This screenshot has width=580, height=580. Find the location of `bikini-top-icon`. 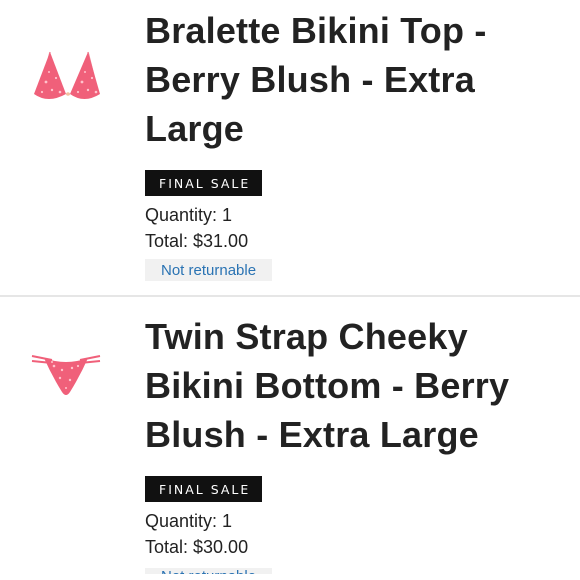

bikini-top-icon is located at coordinates (67, 75).